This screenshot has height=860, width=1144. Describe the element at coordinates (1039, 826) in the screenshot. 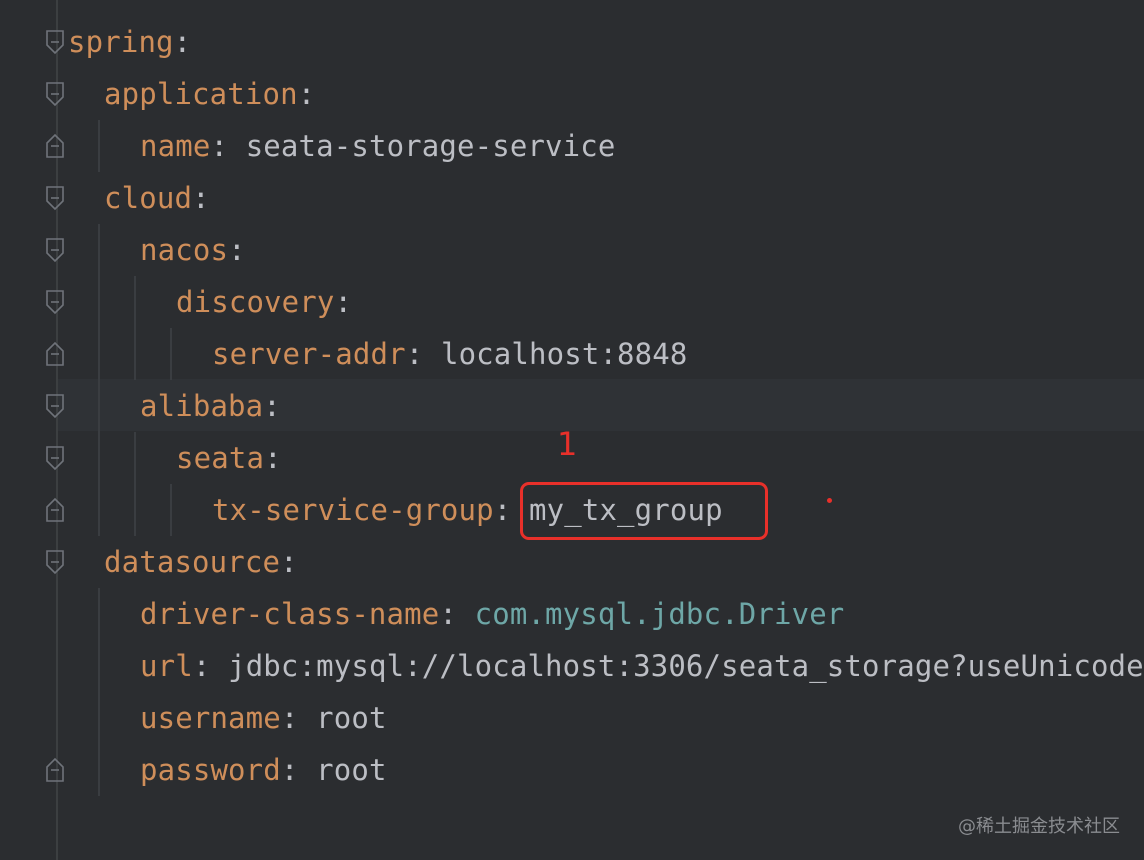

I see `watermark: @稀土掘金技术社区` at that location.